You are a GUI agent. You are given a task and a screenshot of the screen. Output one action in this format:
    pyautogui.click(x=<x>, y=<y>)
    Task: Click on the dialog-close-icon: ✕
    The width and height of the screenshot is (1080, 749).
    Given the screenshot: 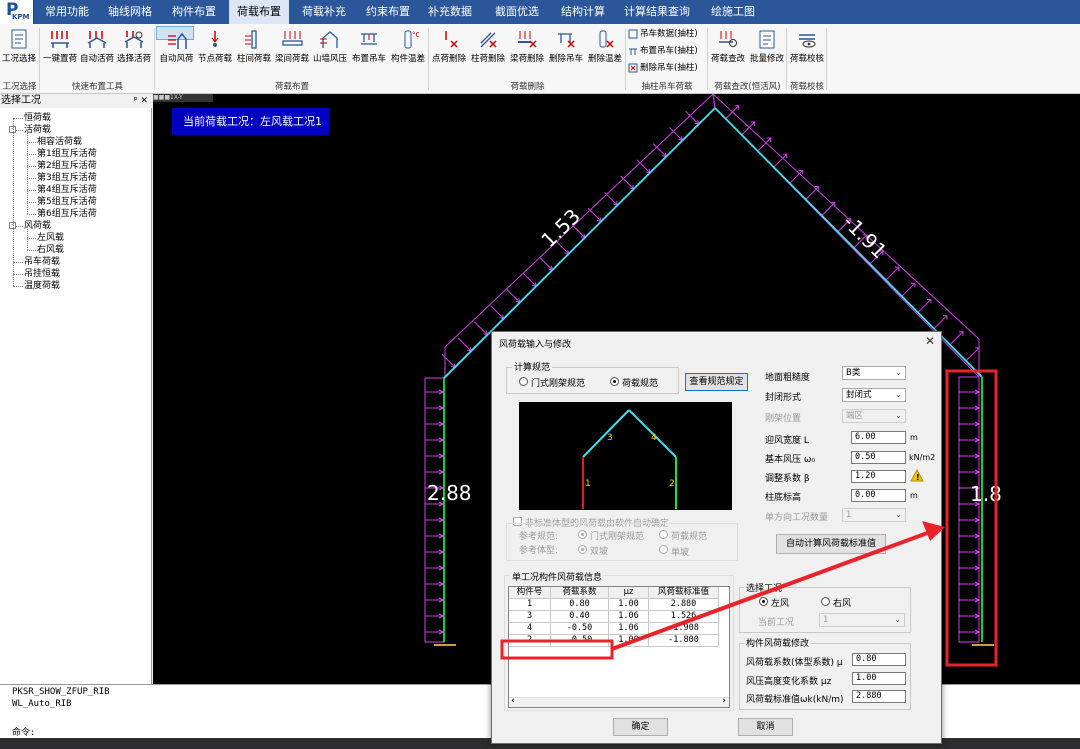 What is the action you would take?
    pyautogui.click(x=930, y=341)
    